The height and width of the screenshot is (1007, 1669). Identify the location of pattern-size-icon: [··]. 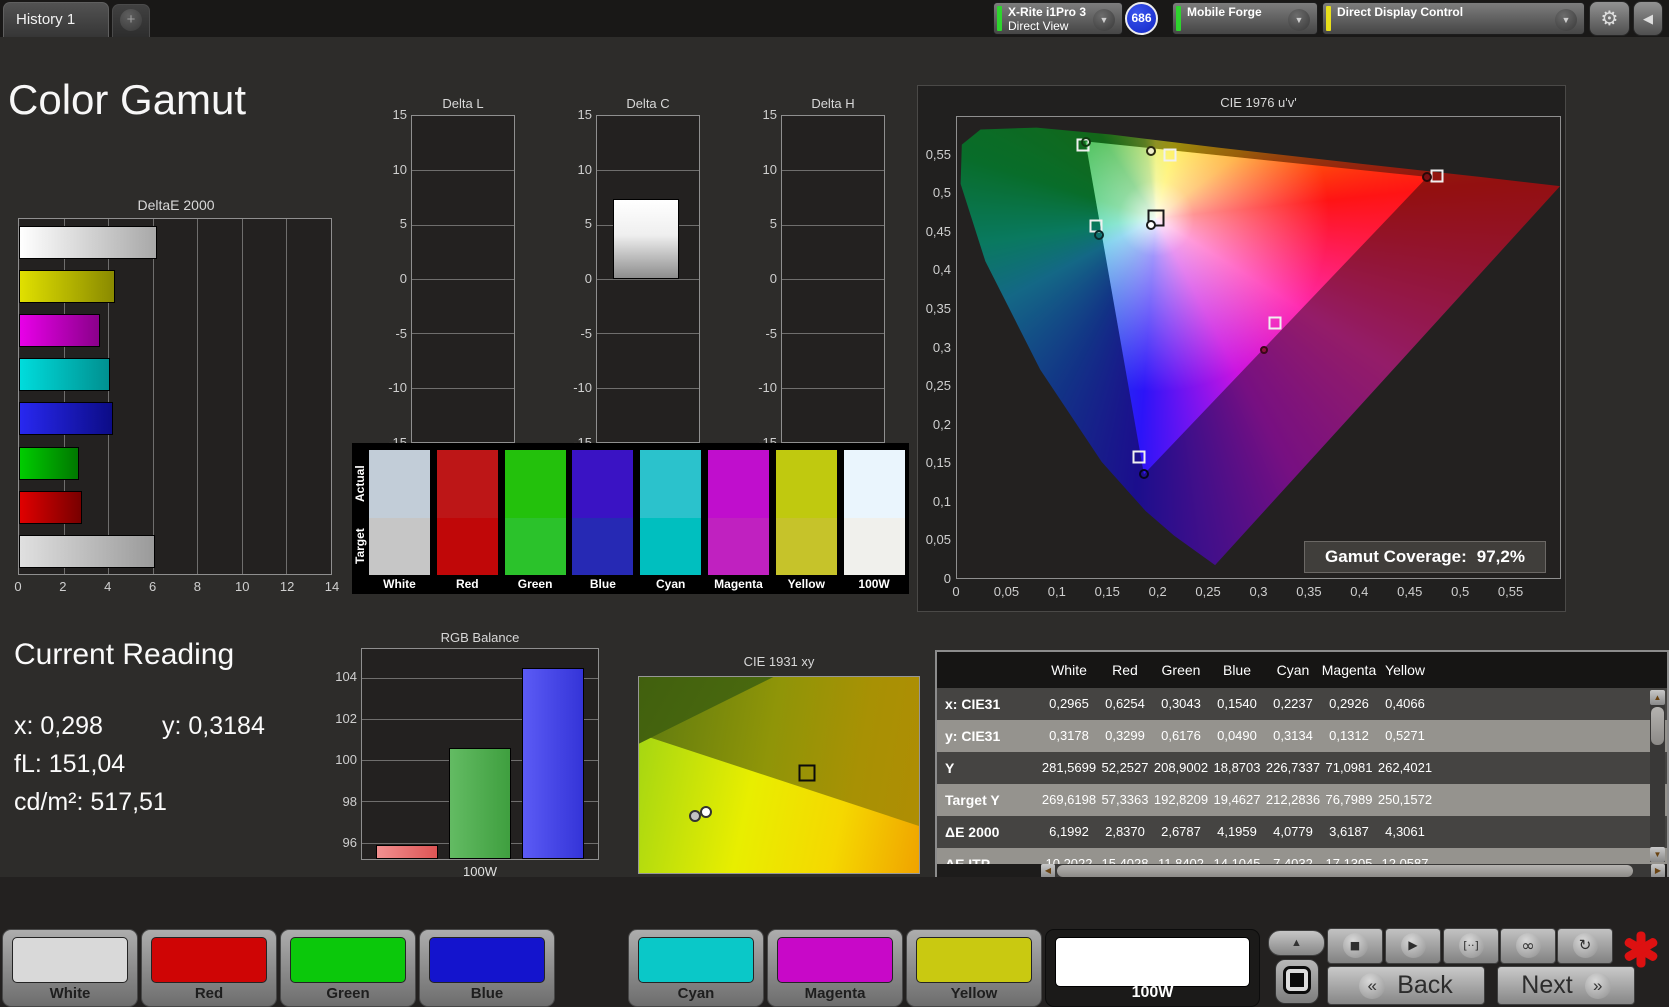
(1471, 945).